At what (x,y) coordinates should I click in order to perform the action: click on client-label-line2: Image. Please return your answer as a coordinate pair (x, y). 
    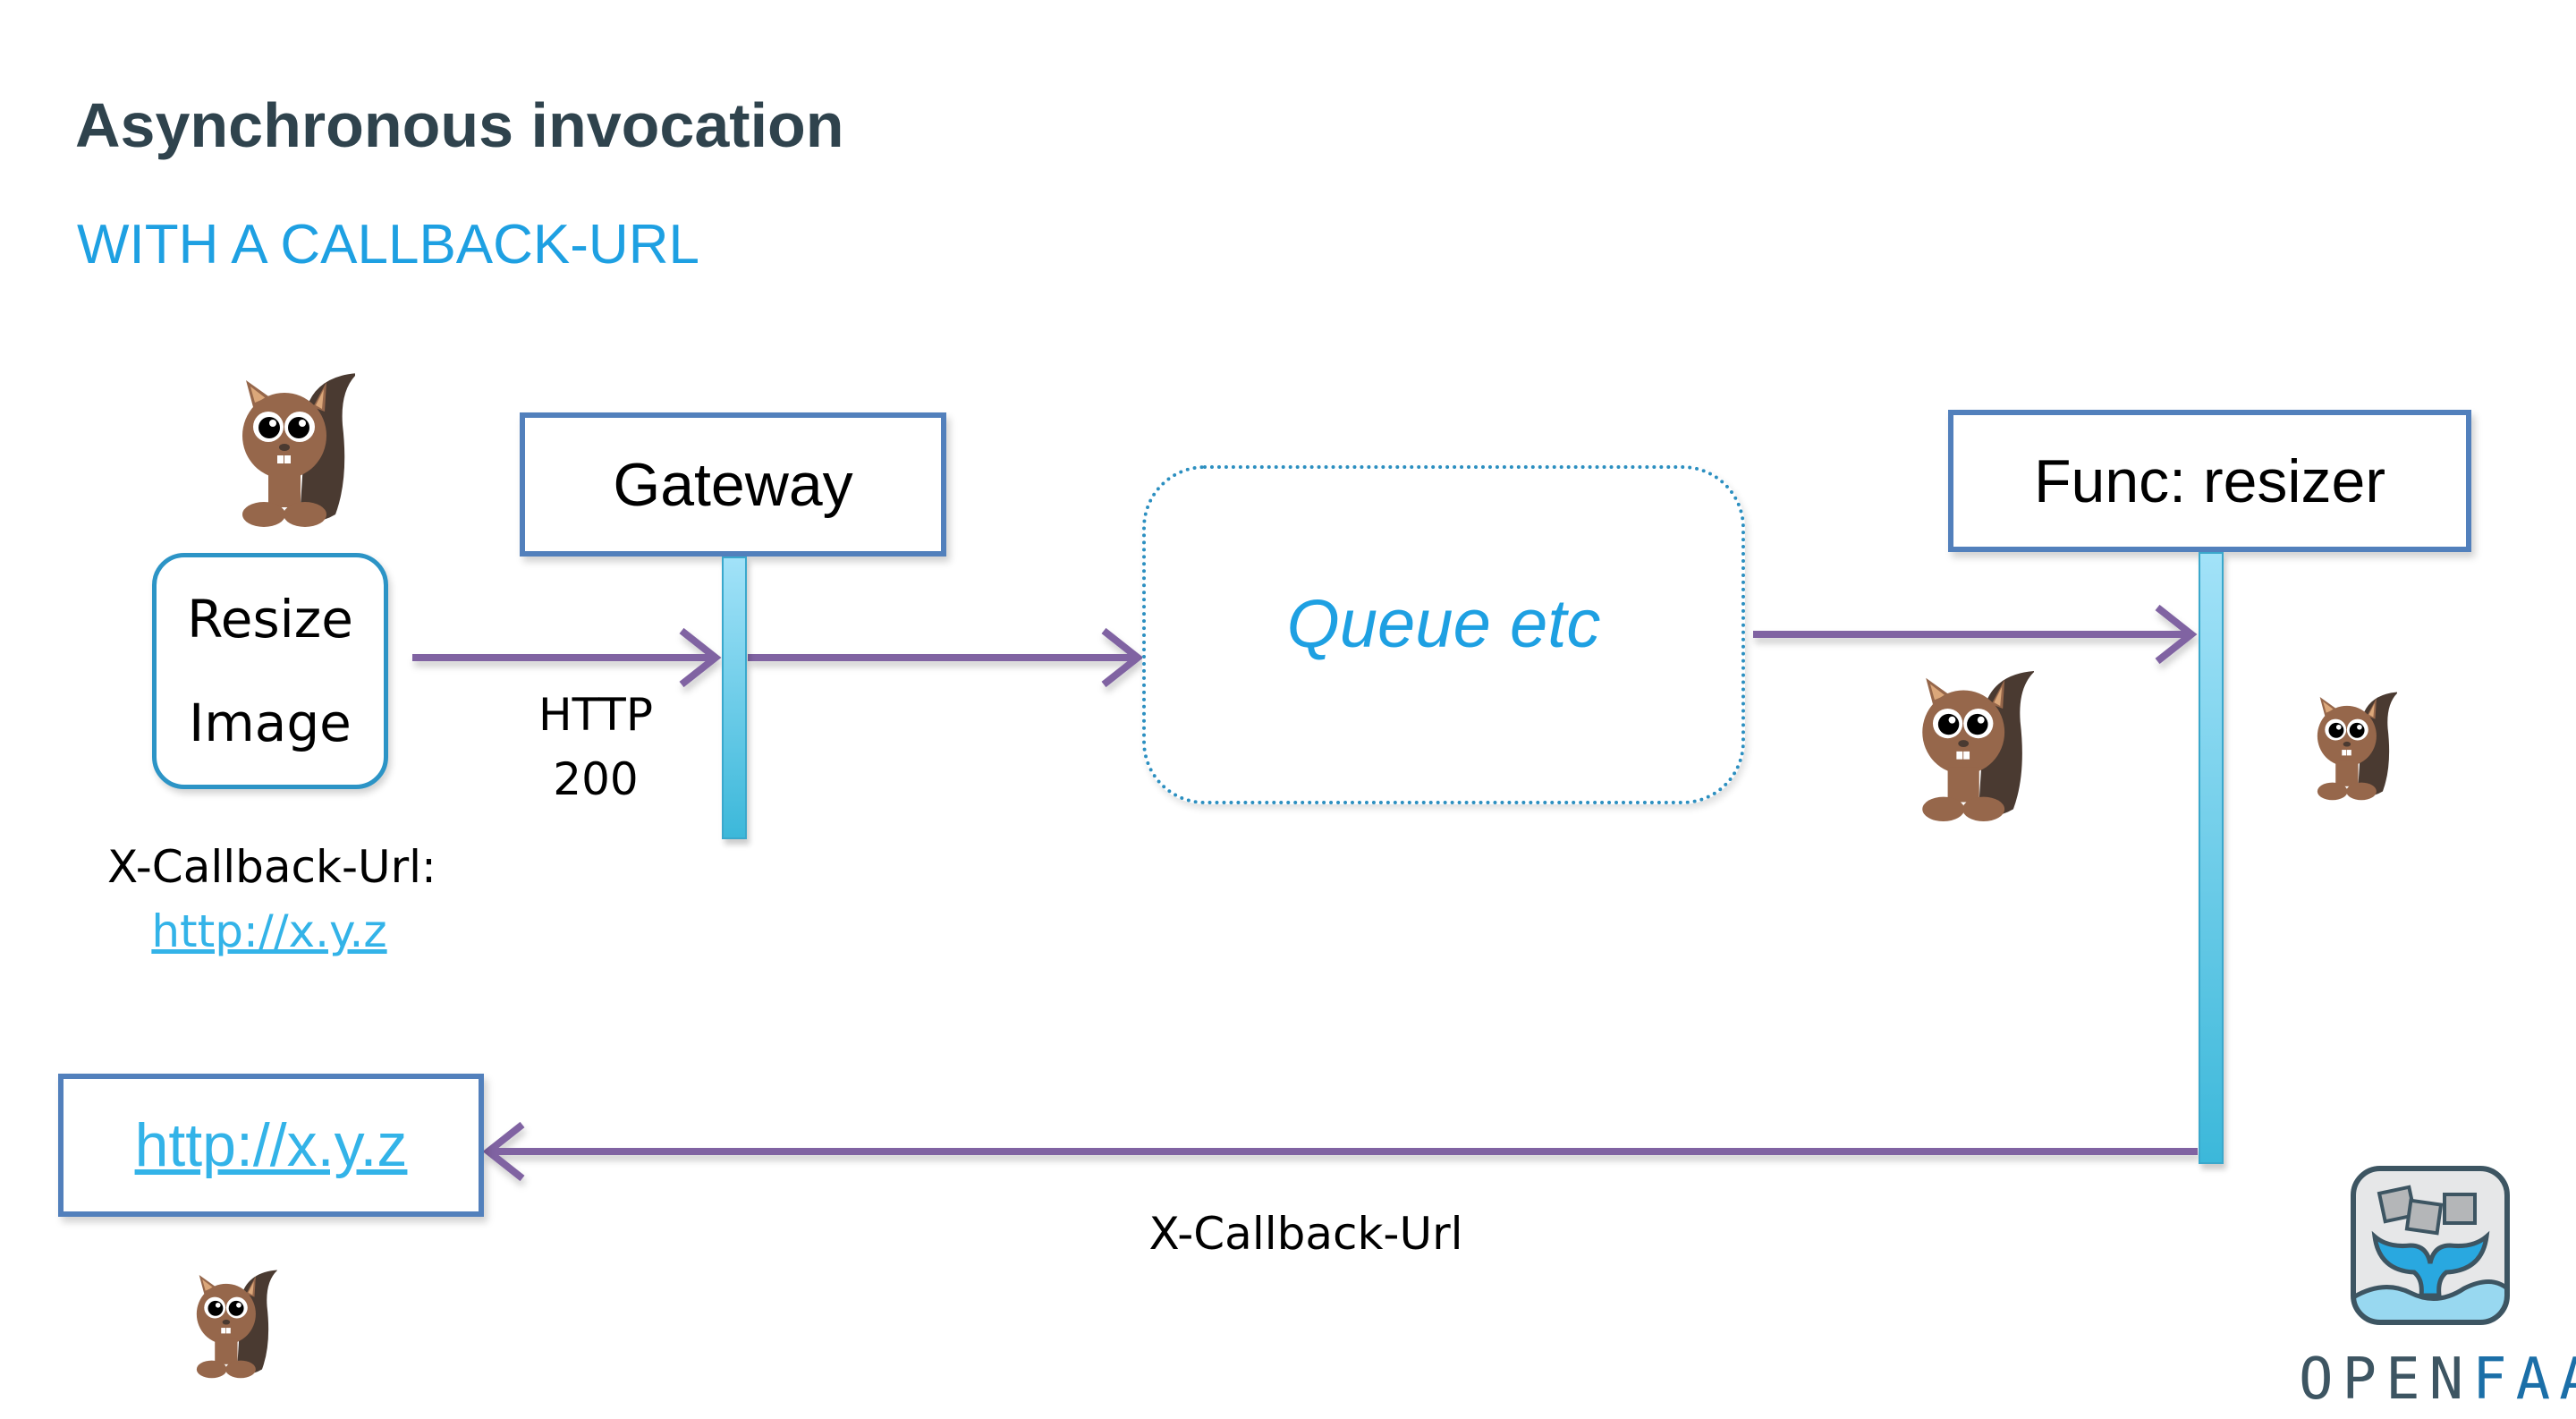
    Looking at the image, I should click on (270, 723).